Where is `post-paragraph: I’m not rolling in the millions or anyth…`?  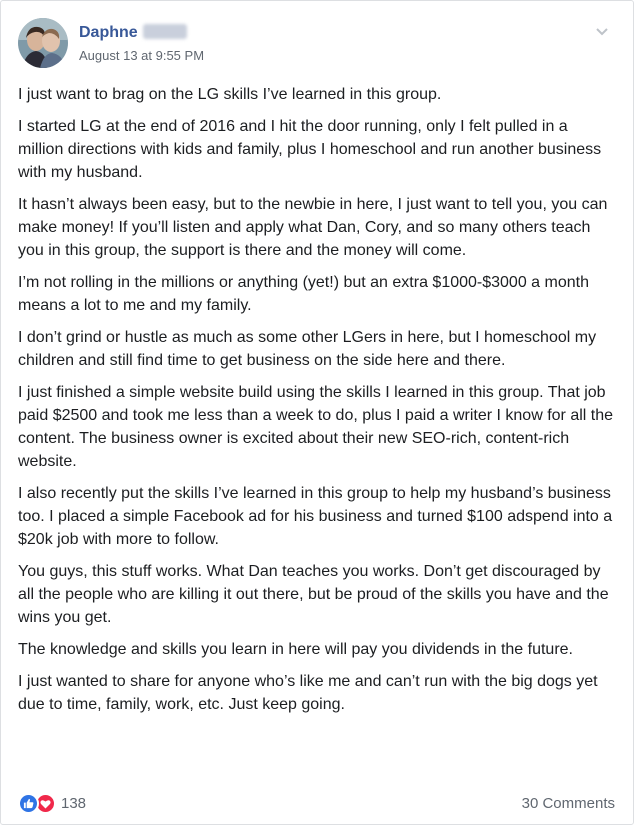
post-paragraph: I’m not rolling in the millions or anyth… is located at coordinates (303, 294).